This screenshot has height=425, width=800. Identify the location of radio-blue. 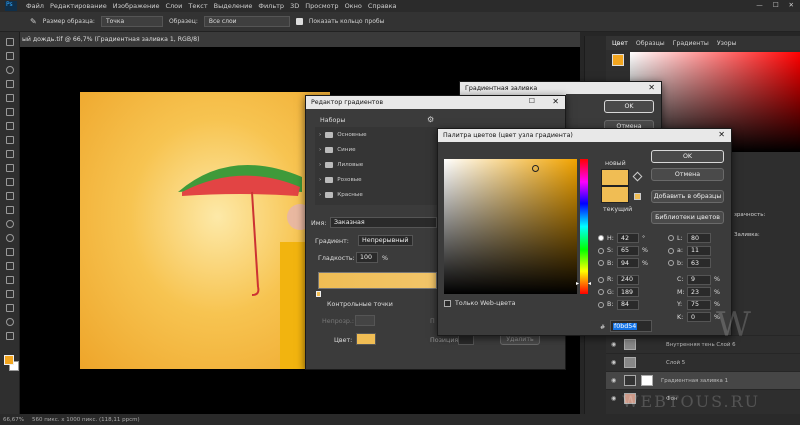
(601, 304).